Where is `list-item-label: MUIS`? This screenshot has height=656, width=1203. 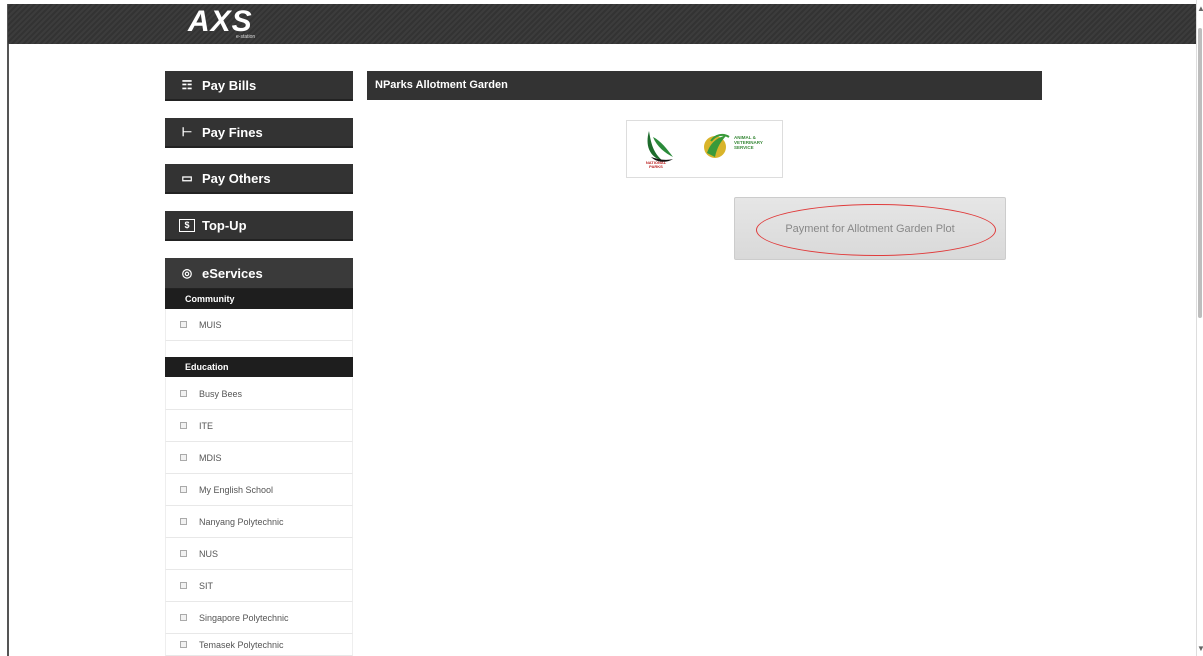
list-item-label: MUIS is located at coordinates (210, 324).